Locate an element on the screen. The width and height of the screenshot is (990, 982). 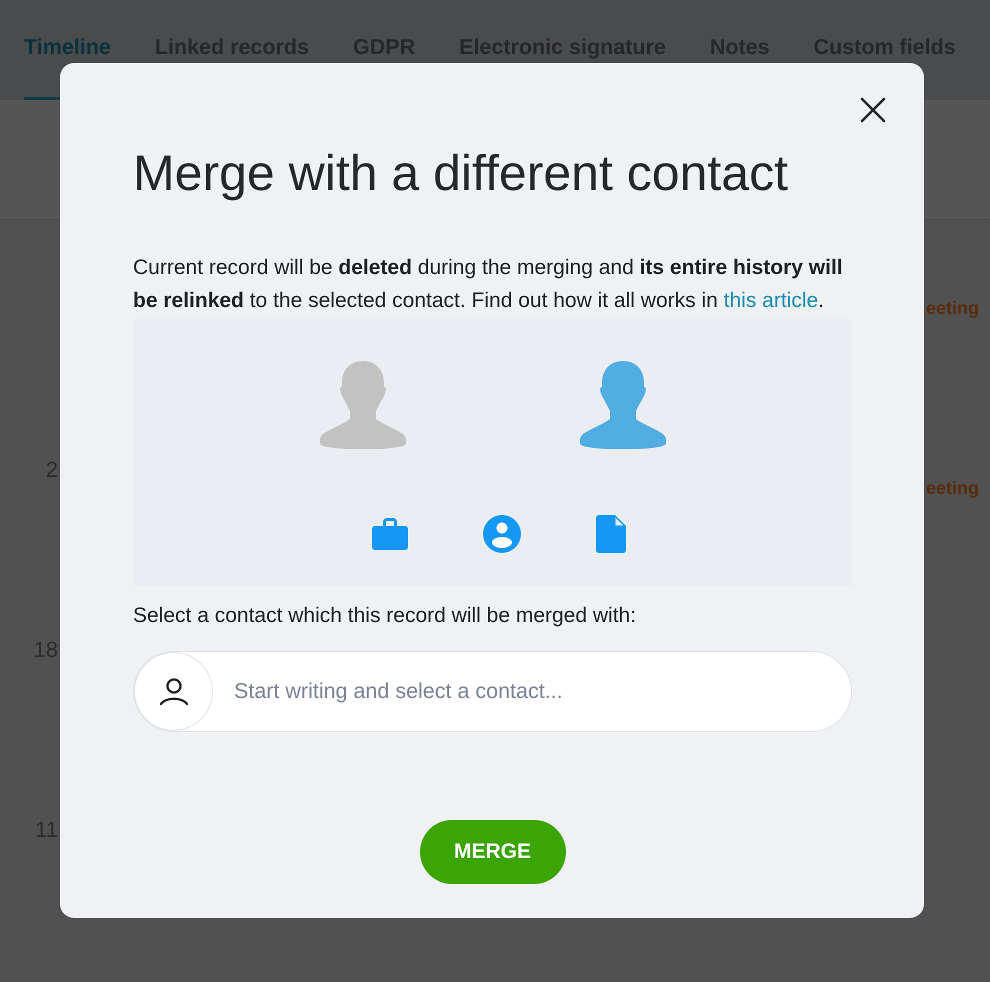
close-button is located at coordinates (873, 110).